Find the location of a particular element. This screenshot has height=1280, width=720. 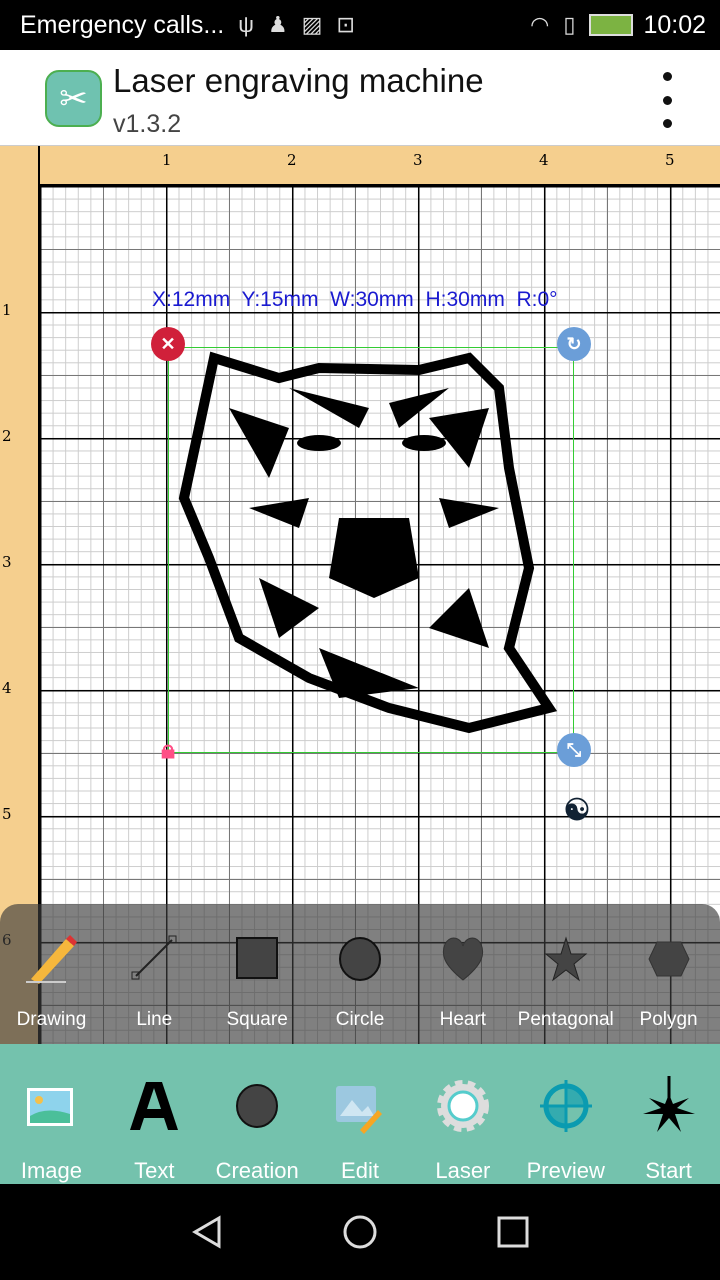

tool-creation: Creation is located at coordinates (257, 1114).